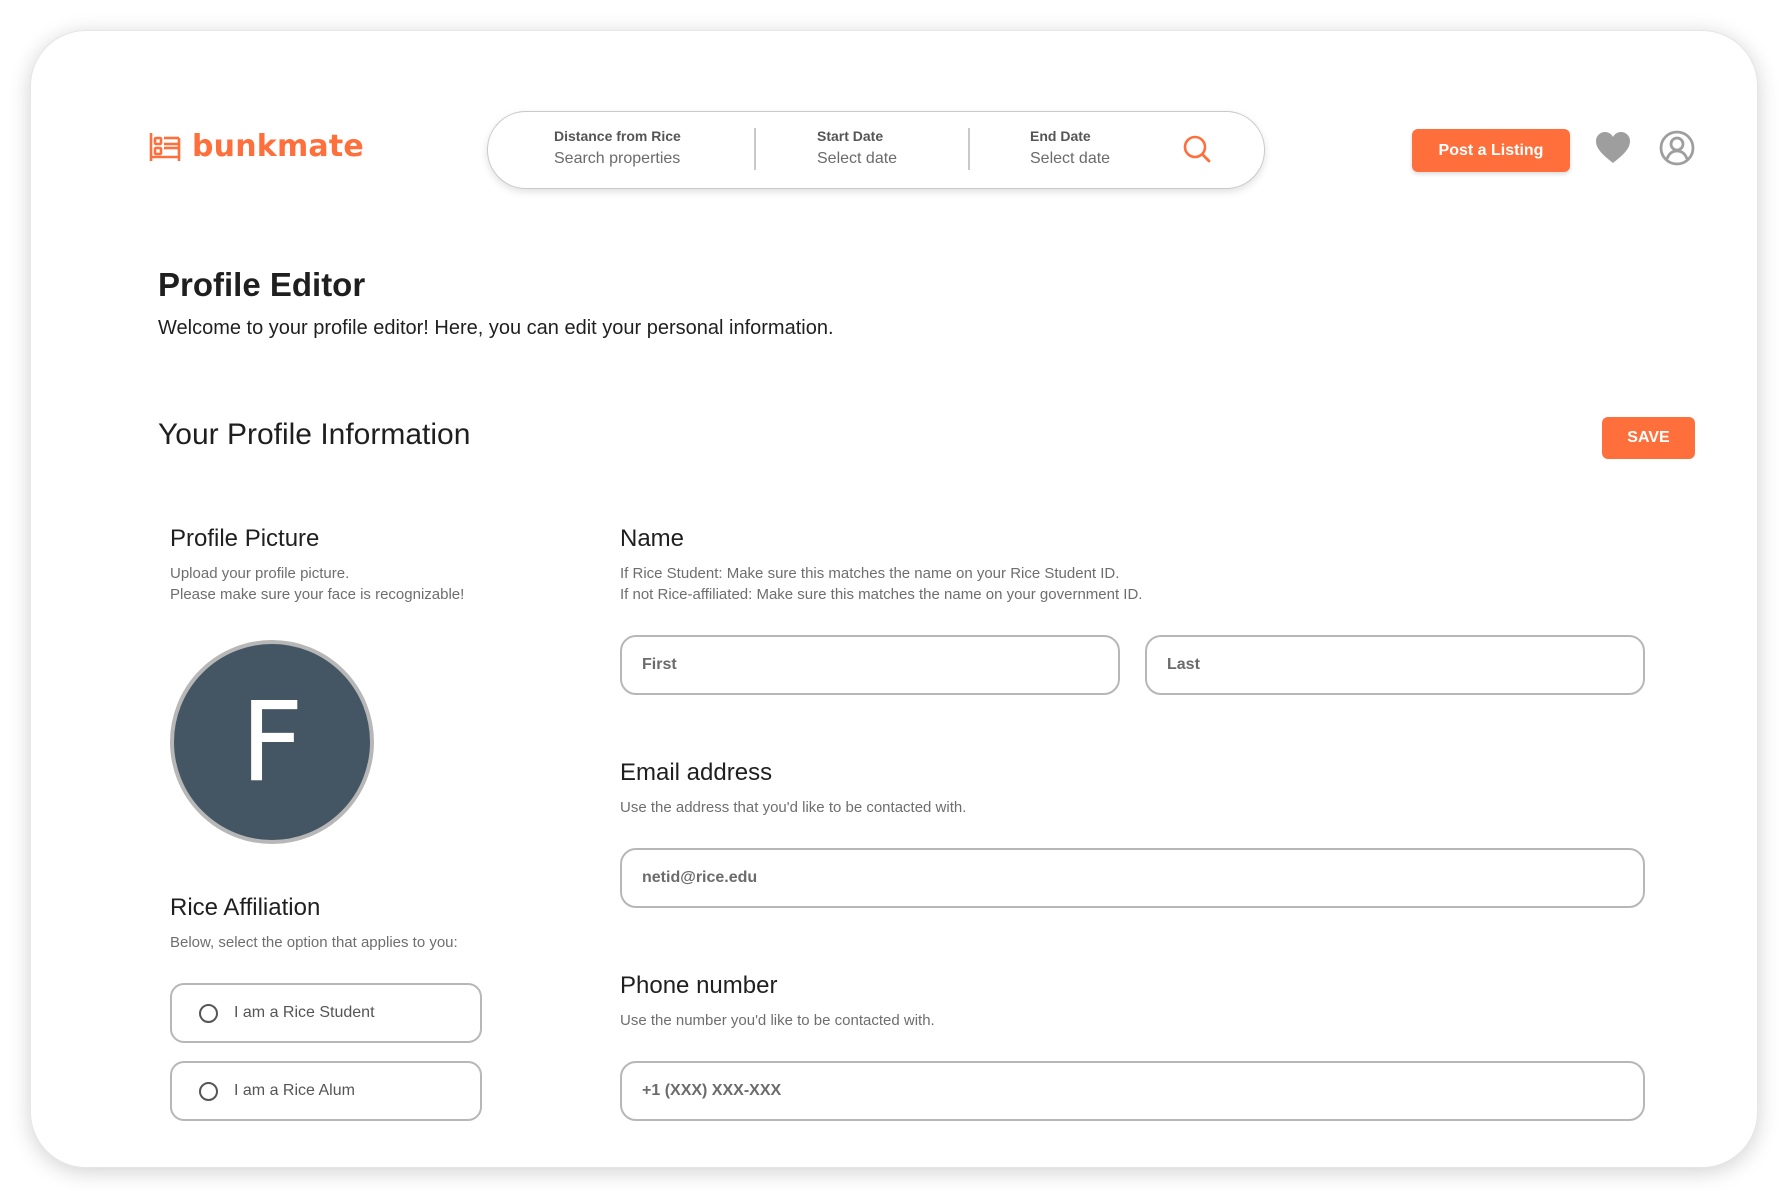  I want to click on save-button: SAVE, so click(1648, 438).